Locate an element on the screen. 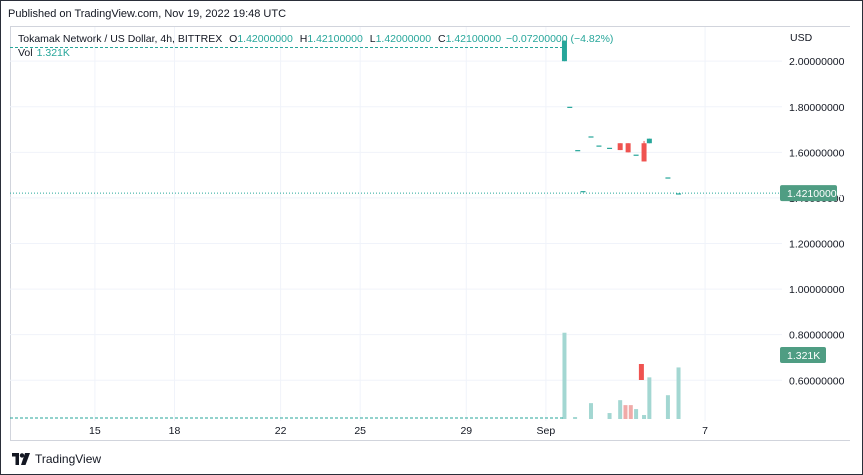 The image size is (863, 475). close-value: 1.42100000 is located at coordinates (473, 39).